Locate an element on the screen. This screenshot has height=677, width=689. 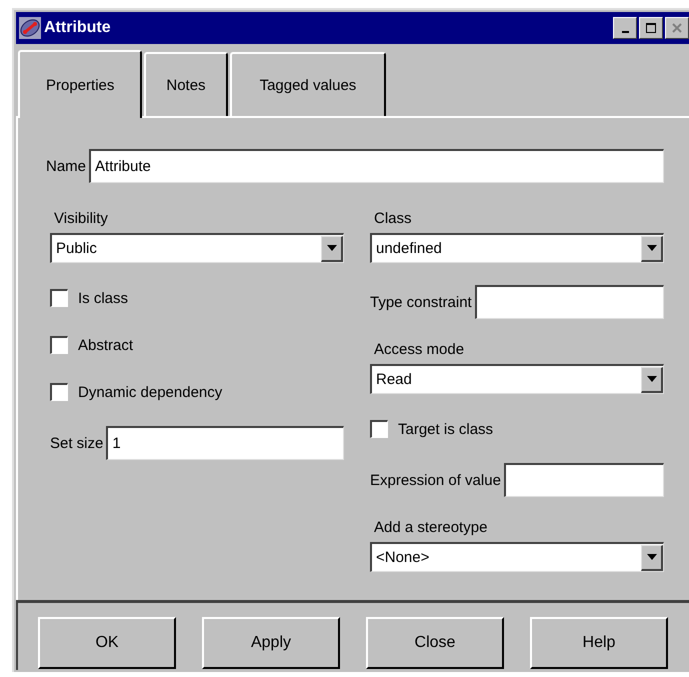
field-label: Access mode is located at coordinates (419, 349).